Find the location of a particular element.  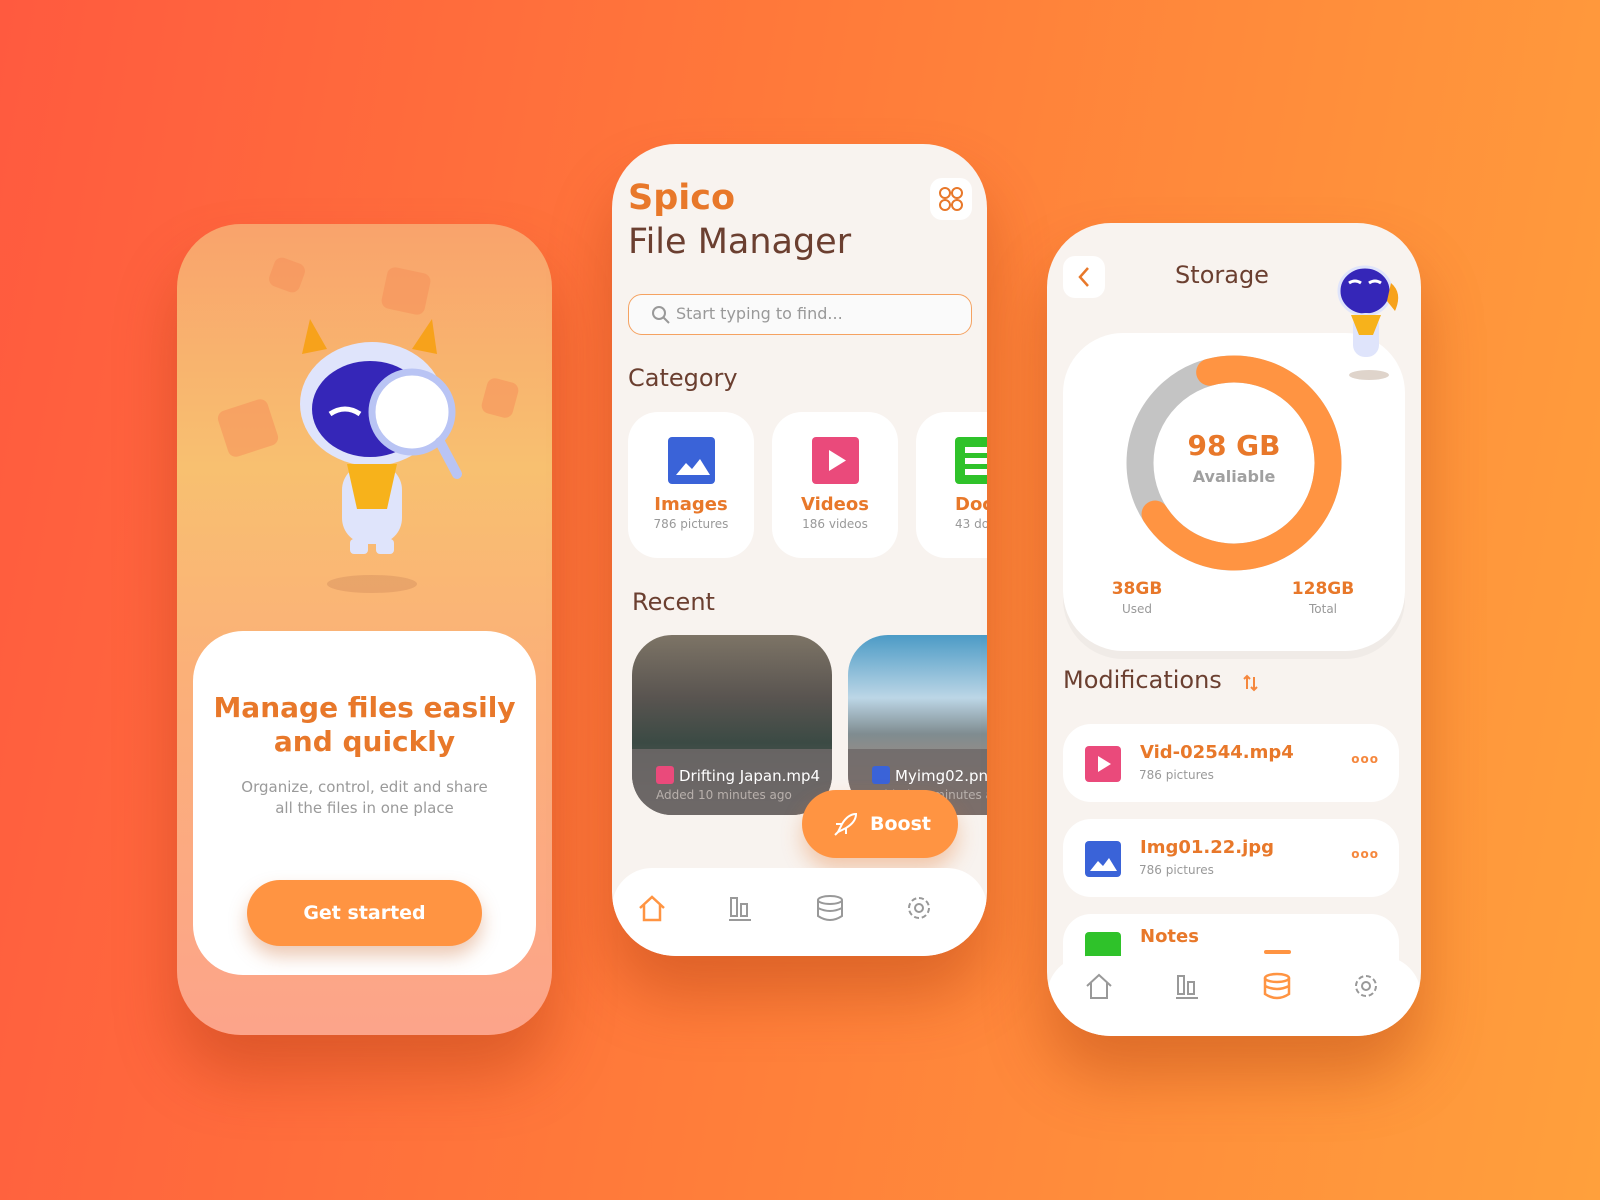

grid-icon is located at coordinates (951, 199).